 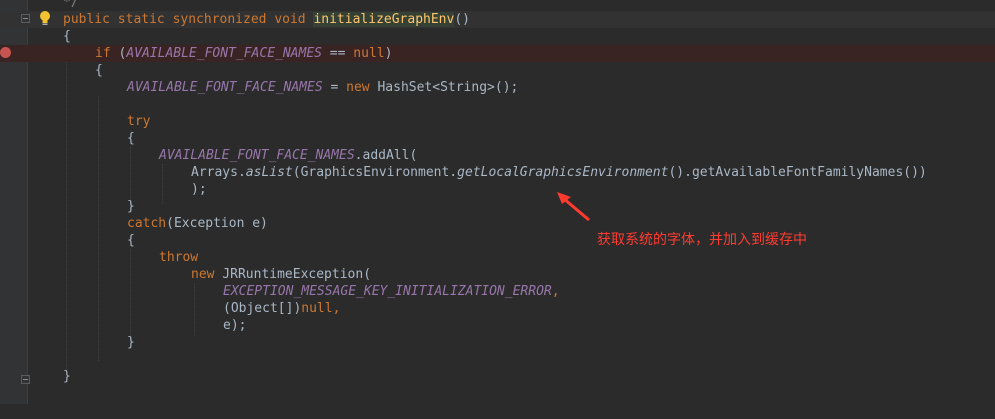 What do you see at coordinates (235, 325) in the screenshot?
I see `code-text: e);` at bounding box center [235, 325].